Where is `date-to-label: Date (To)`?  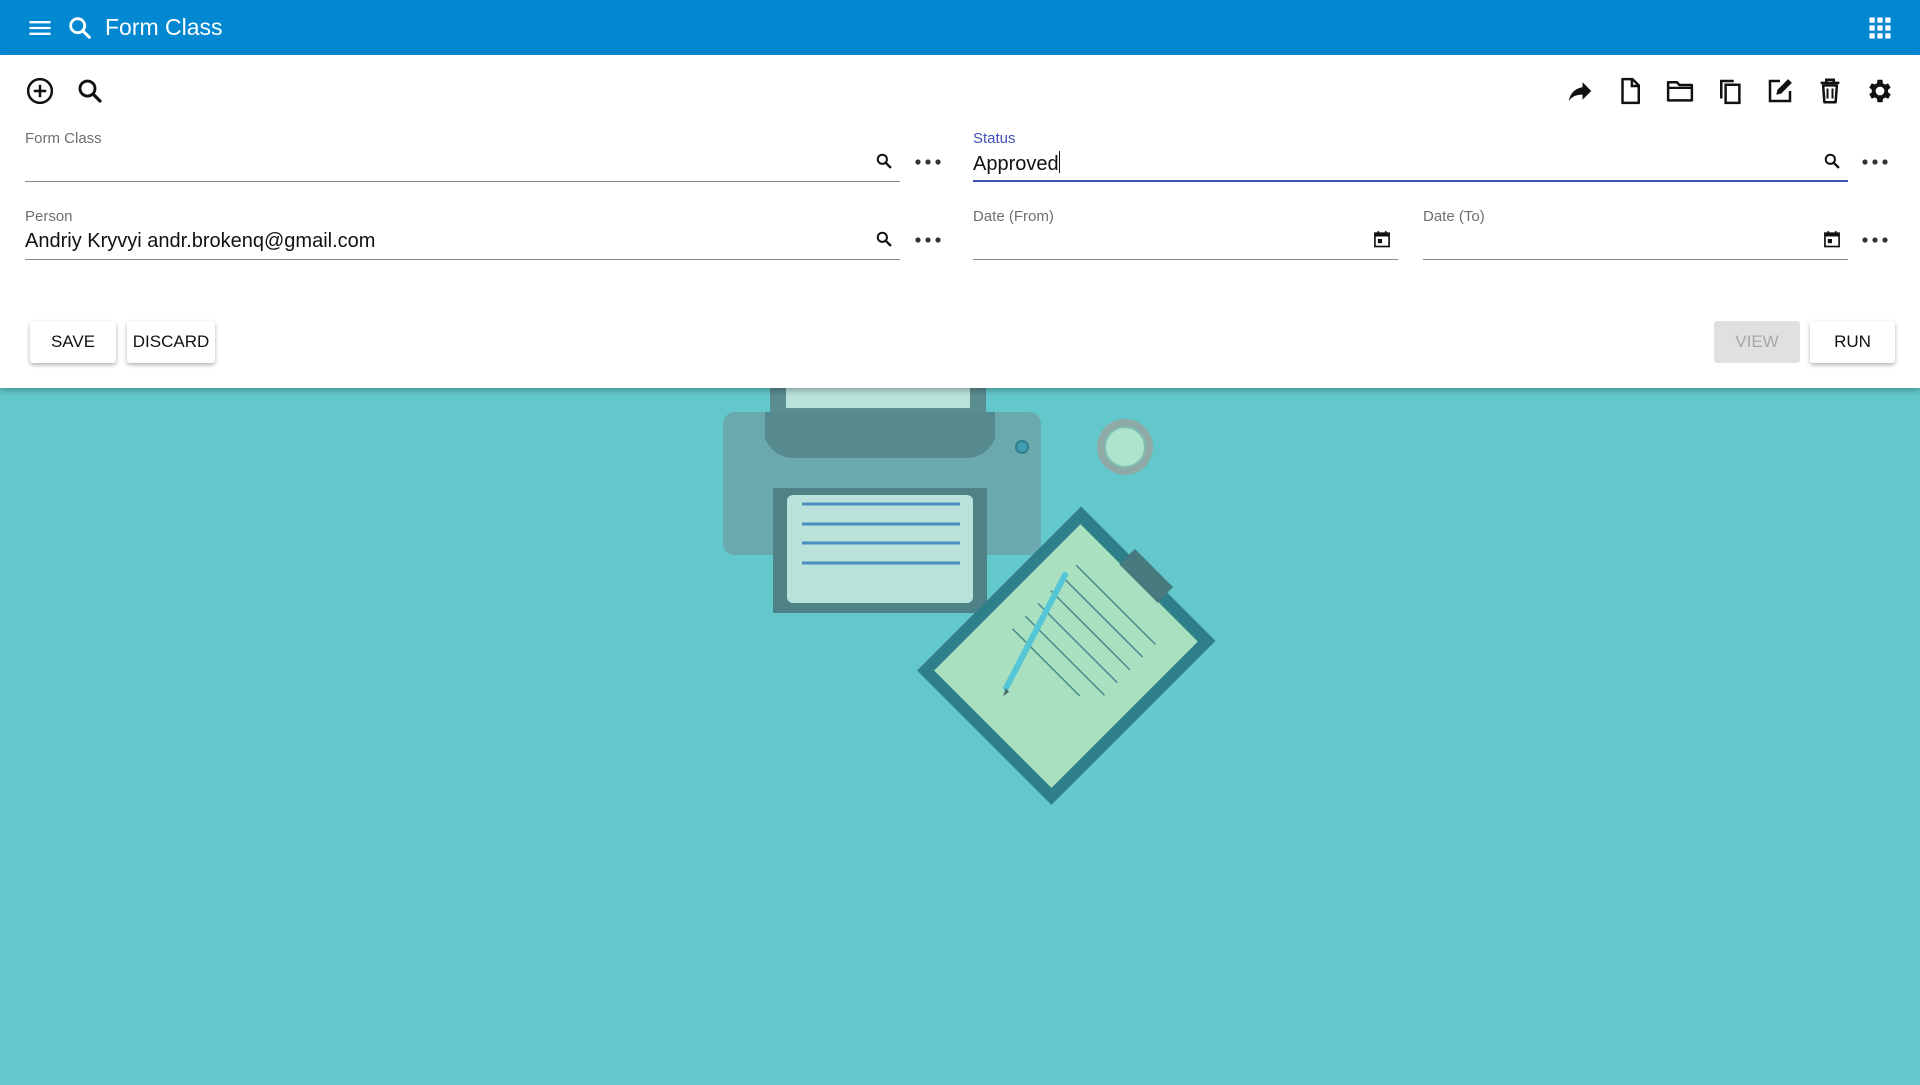
date-to-label: Date (To) is located at coordinates (1454, 216).